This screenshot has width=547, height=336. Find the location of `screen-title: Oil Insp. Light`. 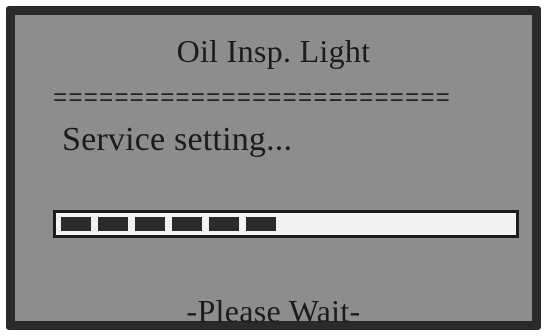

screen-title: Oil Insp. Light is located at coordinates (273, 51).